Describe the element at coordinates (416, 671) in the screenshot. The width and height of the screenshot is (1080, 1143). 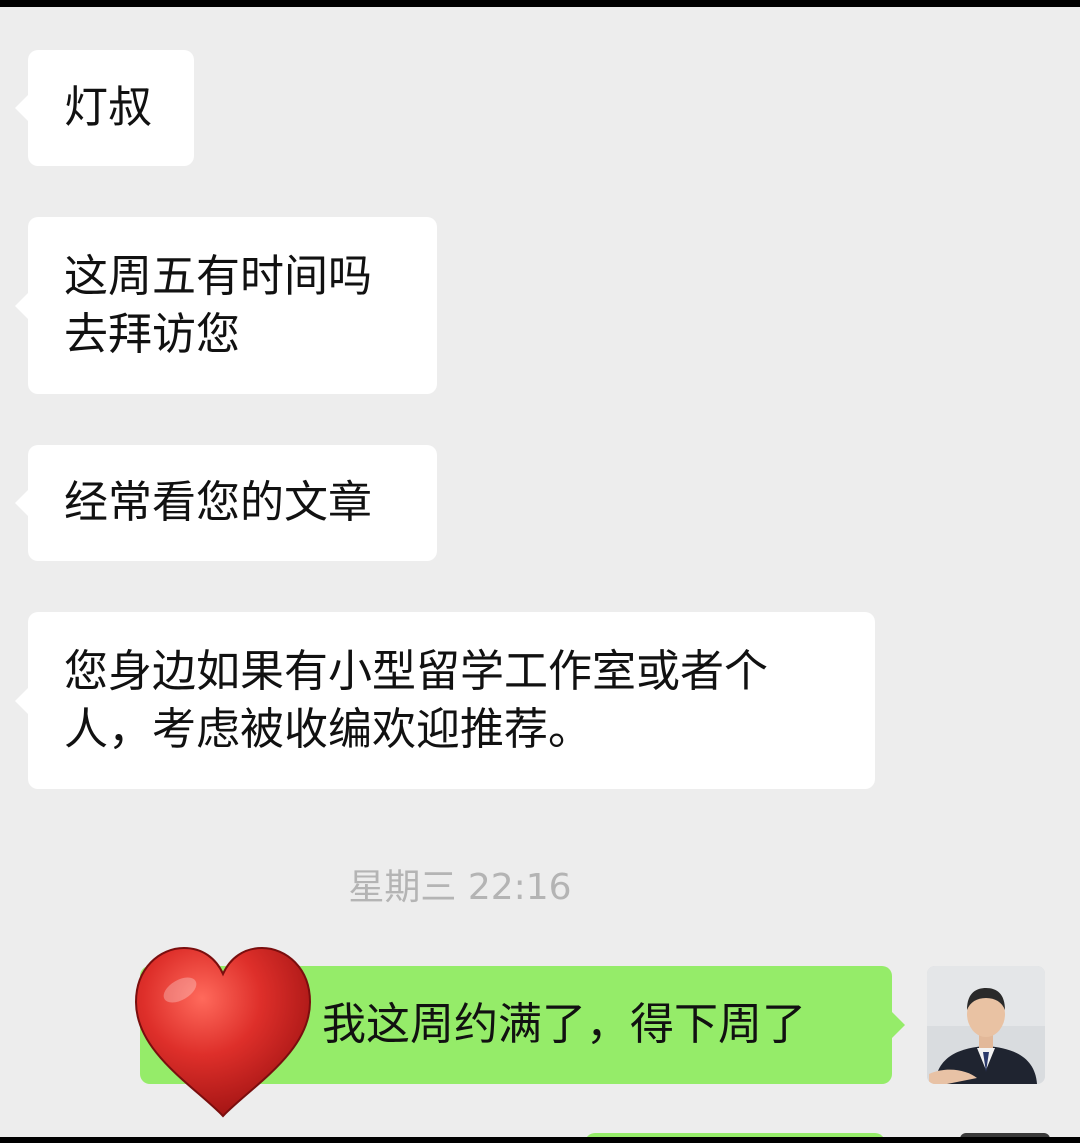
I see `message-line: 您身边如果有小型留学工作室或者个` at that location.